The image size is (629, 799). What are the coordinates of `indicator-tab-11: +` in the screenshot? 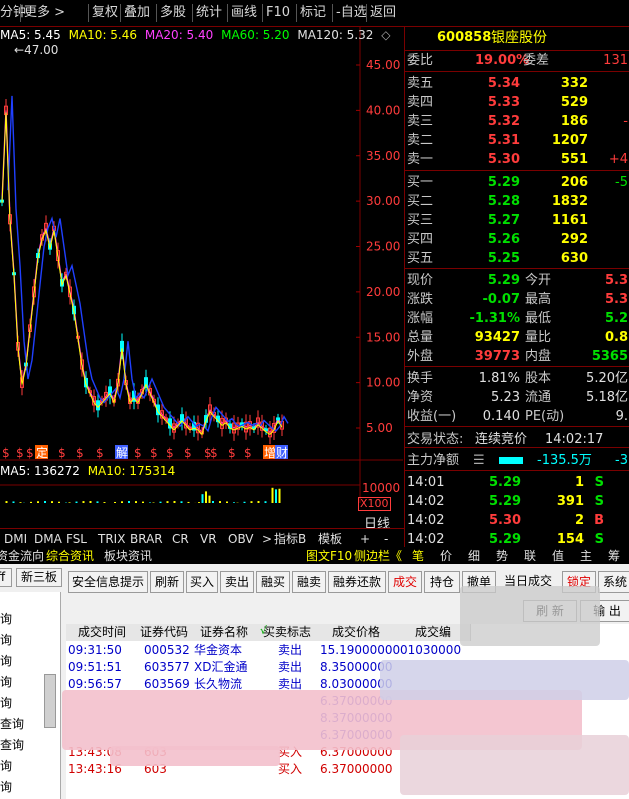 It's located at (365, 539).